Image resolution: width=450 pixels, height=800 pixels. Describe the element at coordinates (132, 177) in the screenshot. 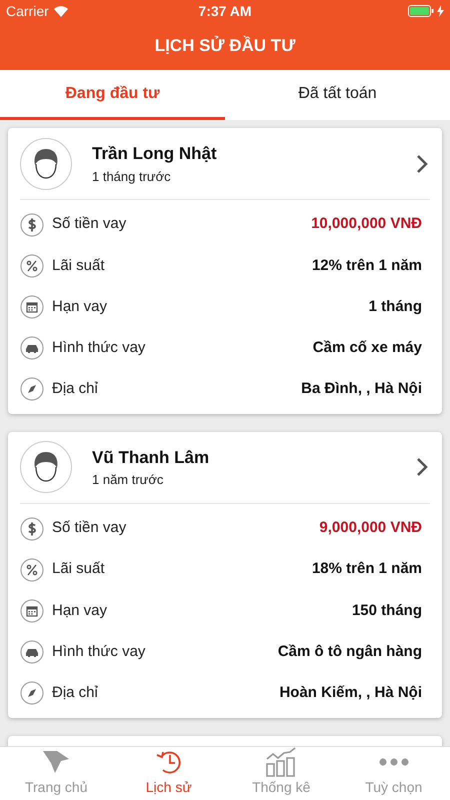

I see `time-ago: 1 tháng trước` at that location.